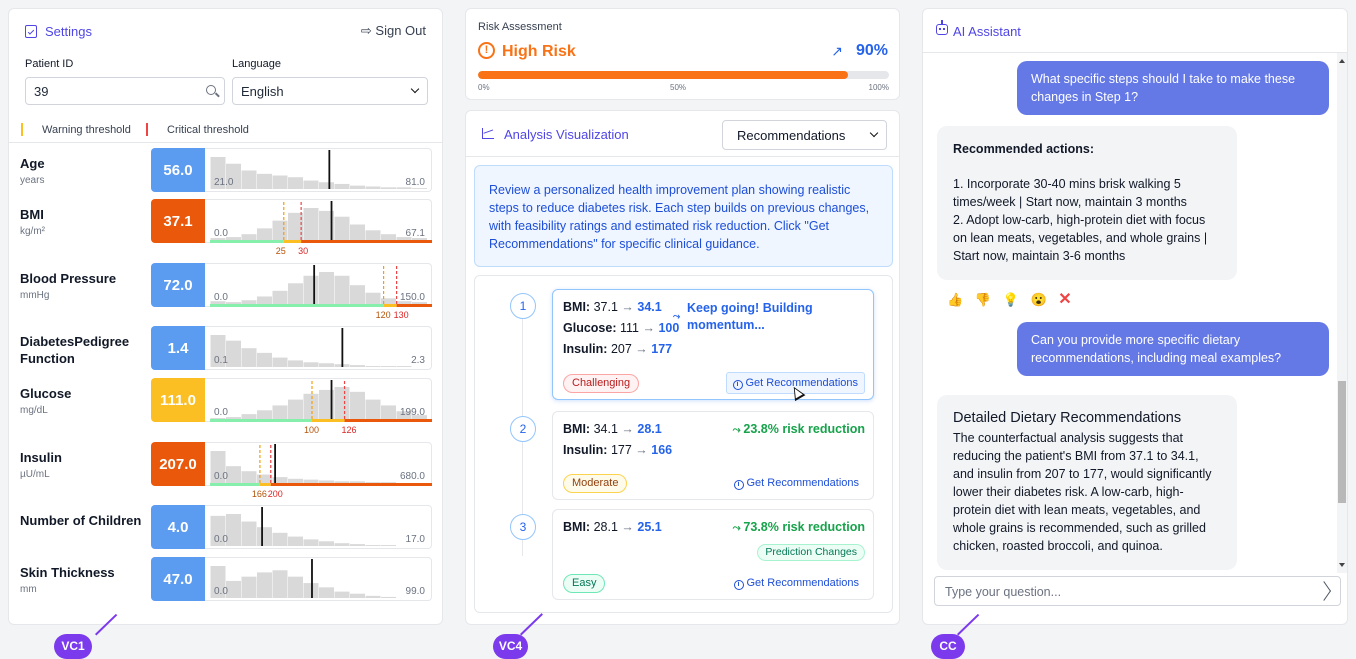  I want to click on feature-histogram: 0.0 67.1, so click(318, 221).